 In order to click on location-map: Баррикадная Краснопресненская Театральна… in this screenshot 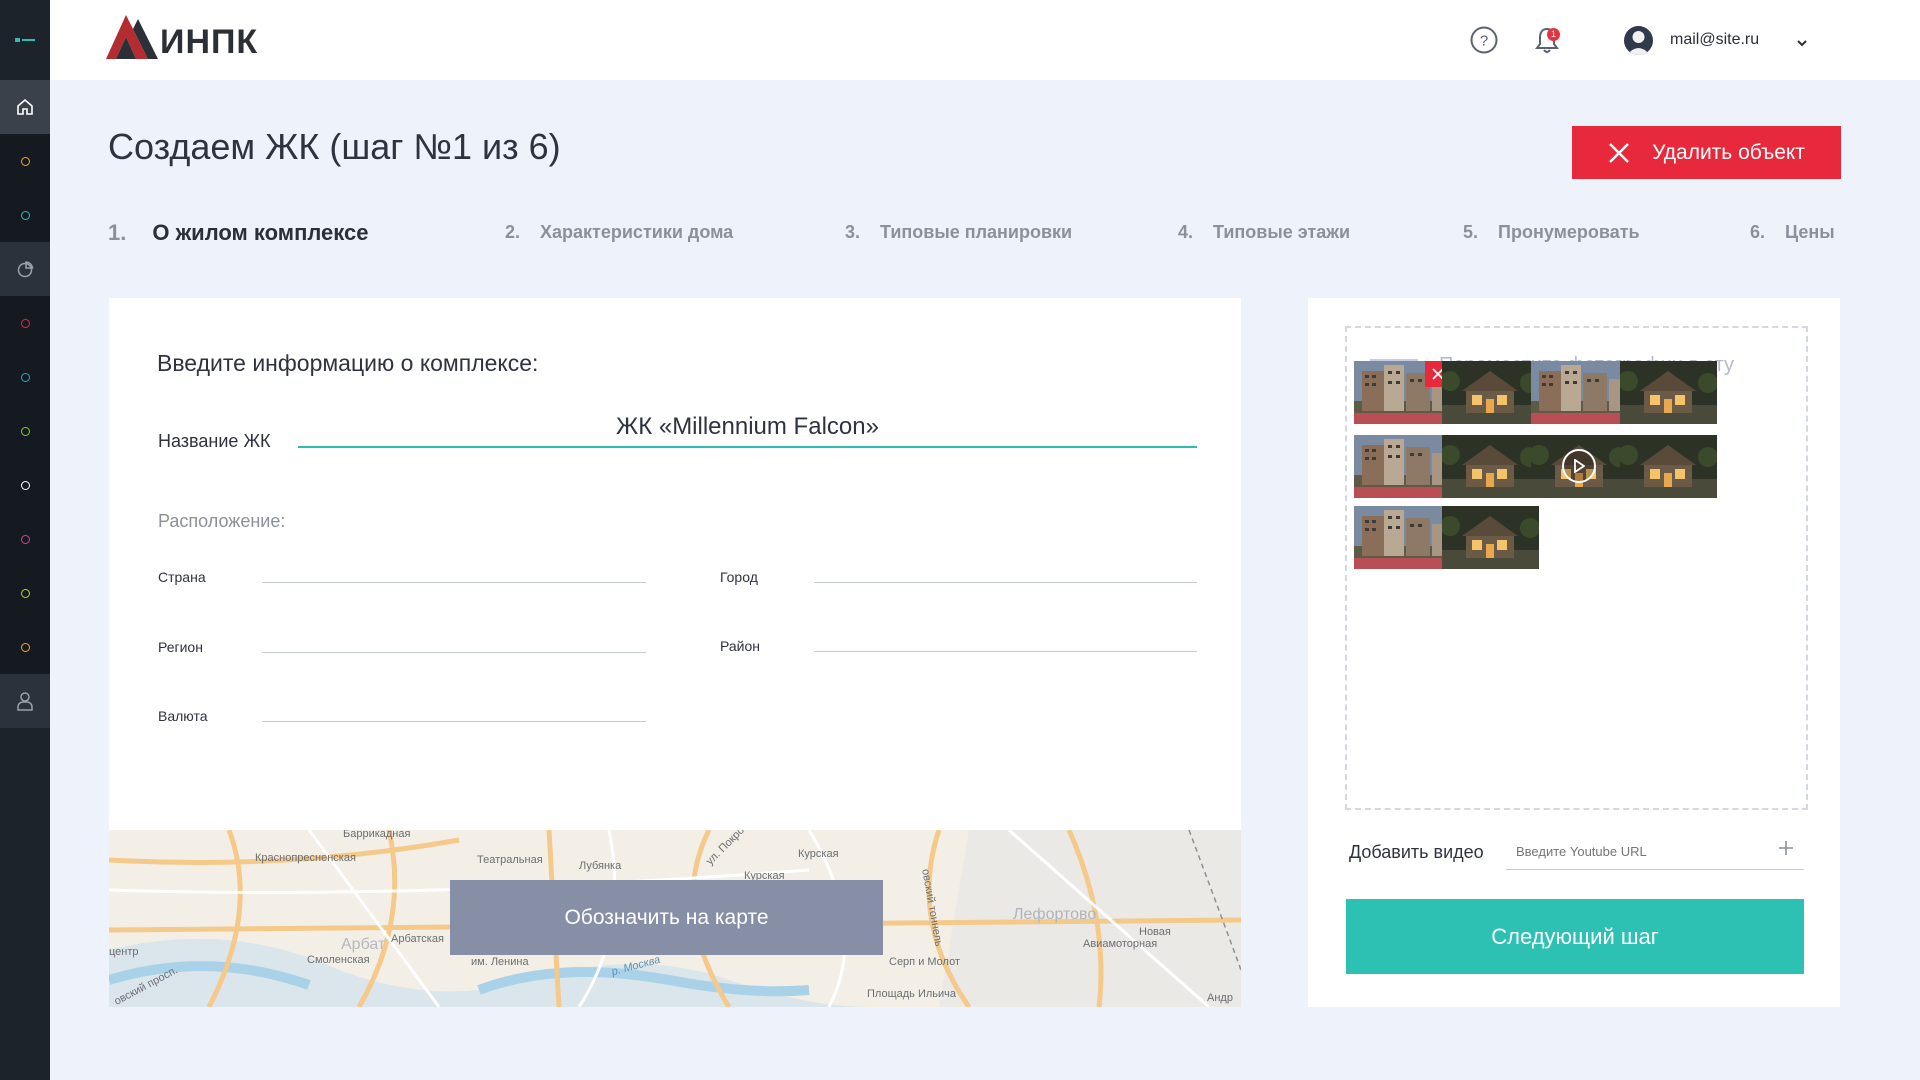, I will do `click(675, 918)`.